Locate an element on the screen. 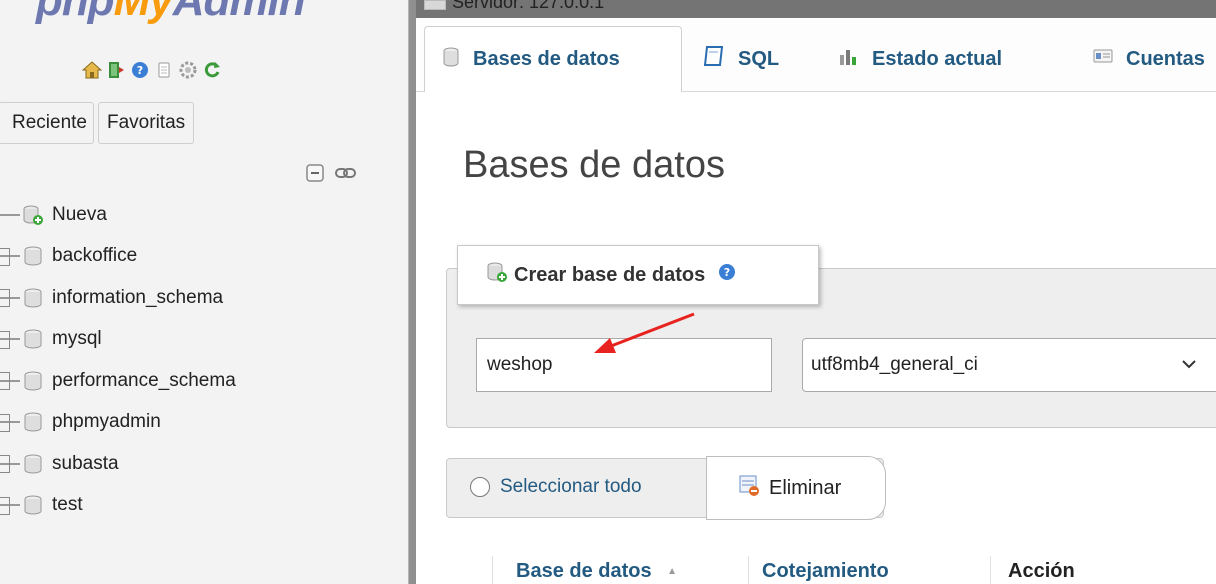 The width and height of the screenshot is (1216, 584). delete-button: Eliminar is located at coordinates (796, 488).